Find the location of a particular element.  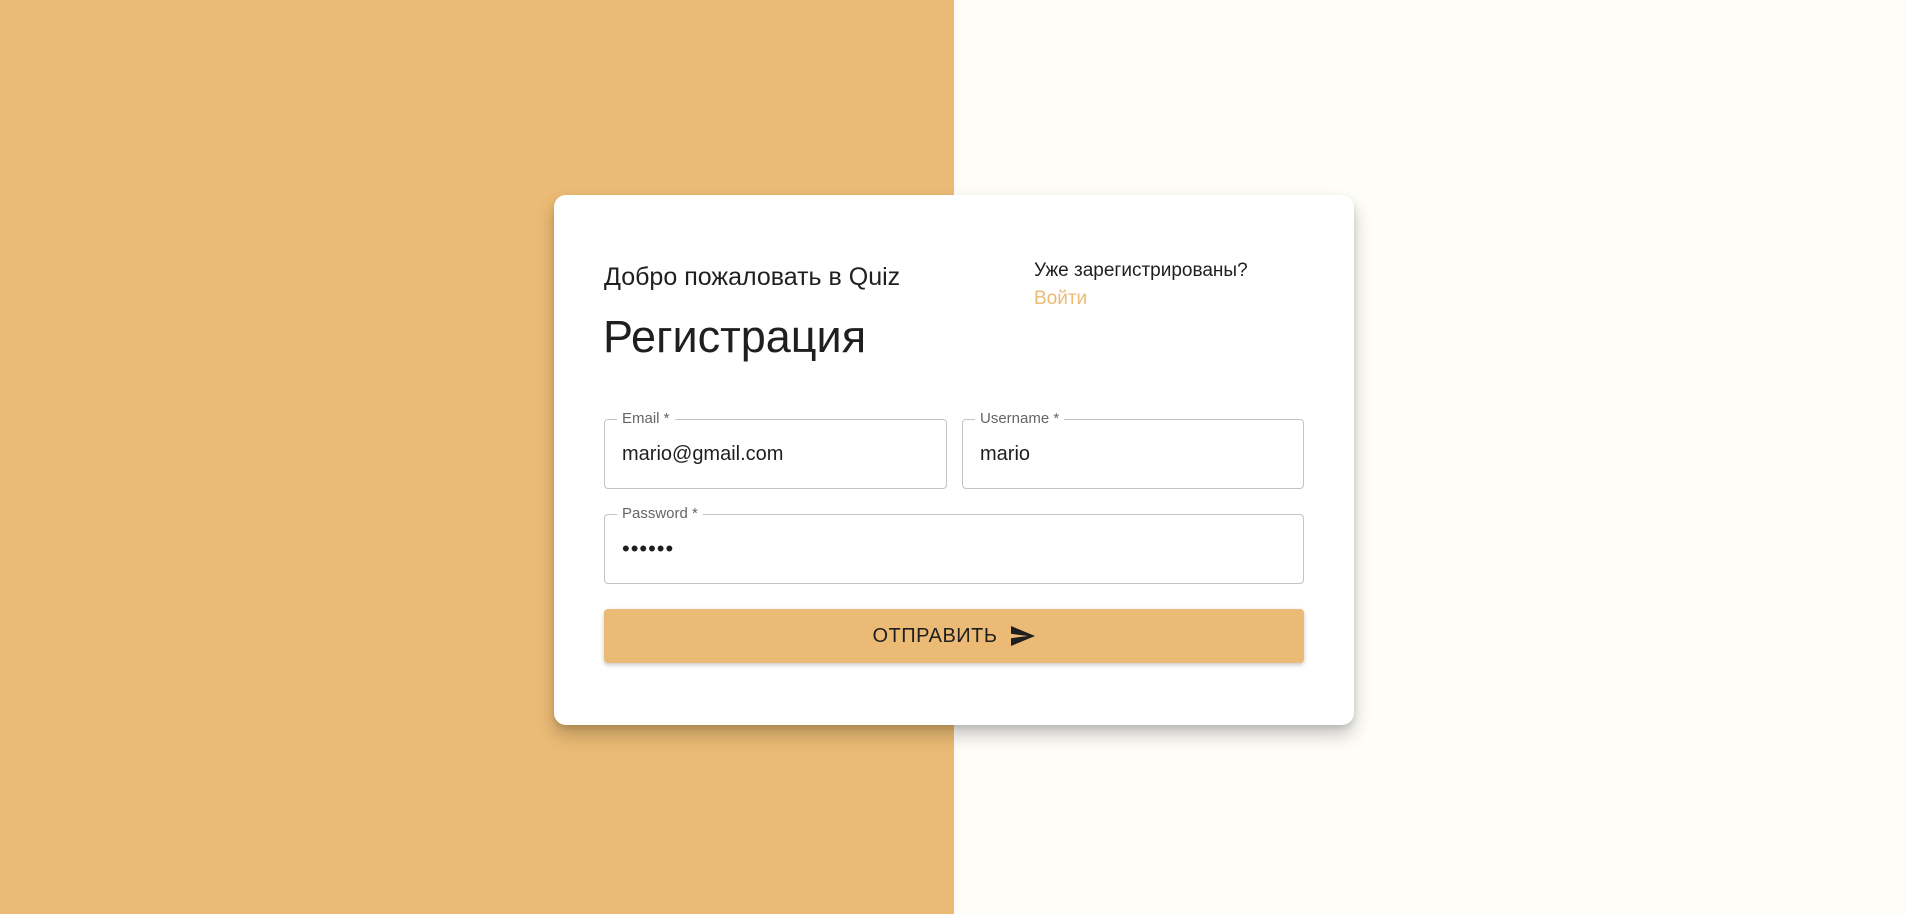

email-field: Email * is located at coordinates (775, 449).